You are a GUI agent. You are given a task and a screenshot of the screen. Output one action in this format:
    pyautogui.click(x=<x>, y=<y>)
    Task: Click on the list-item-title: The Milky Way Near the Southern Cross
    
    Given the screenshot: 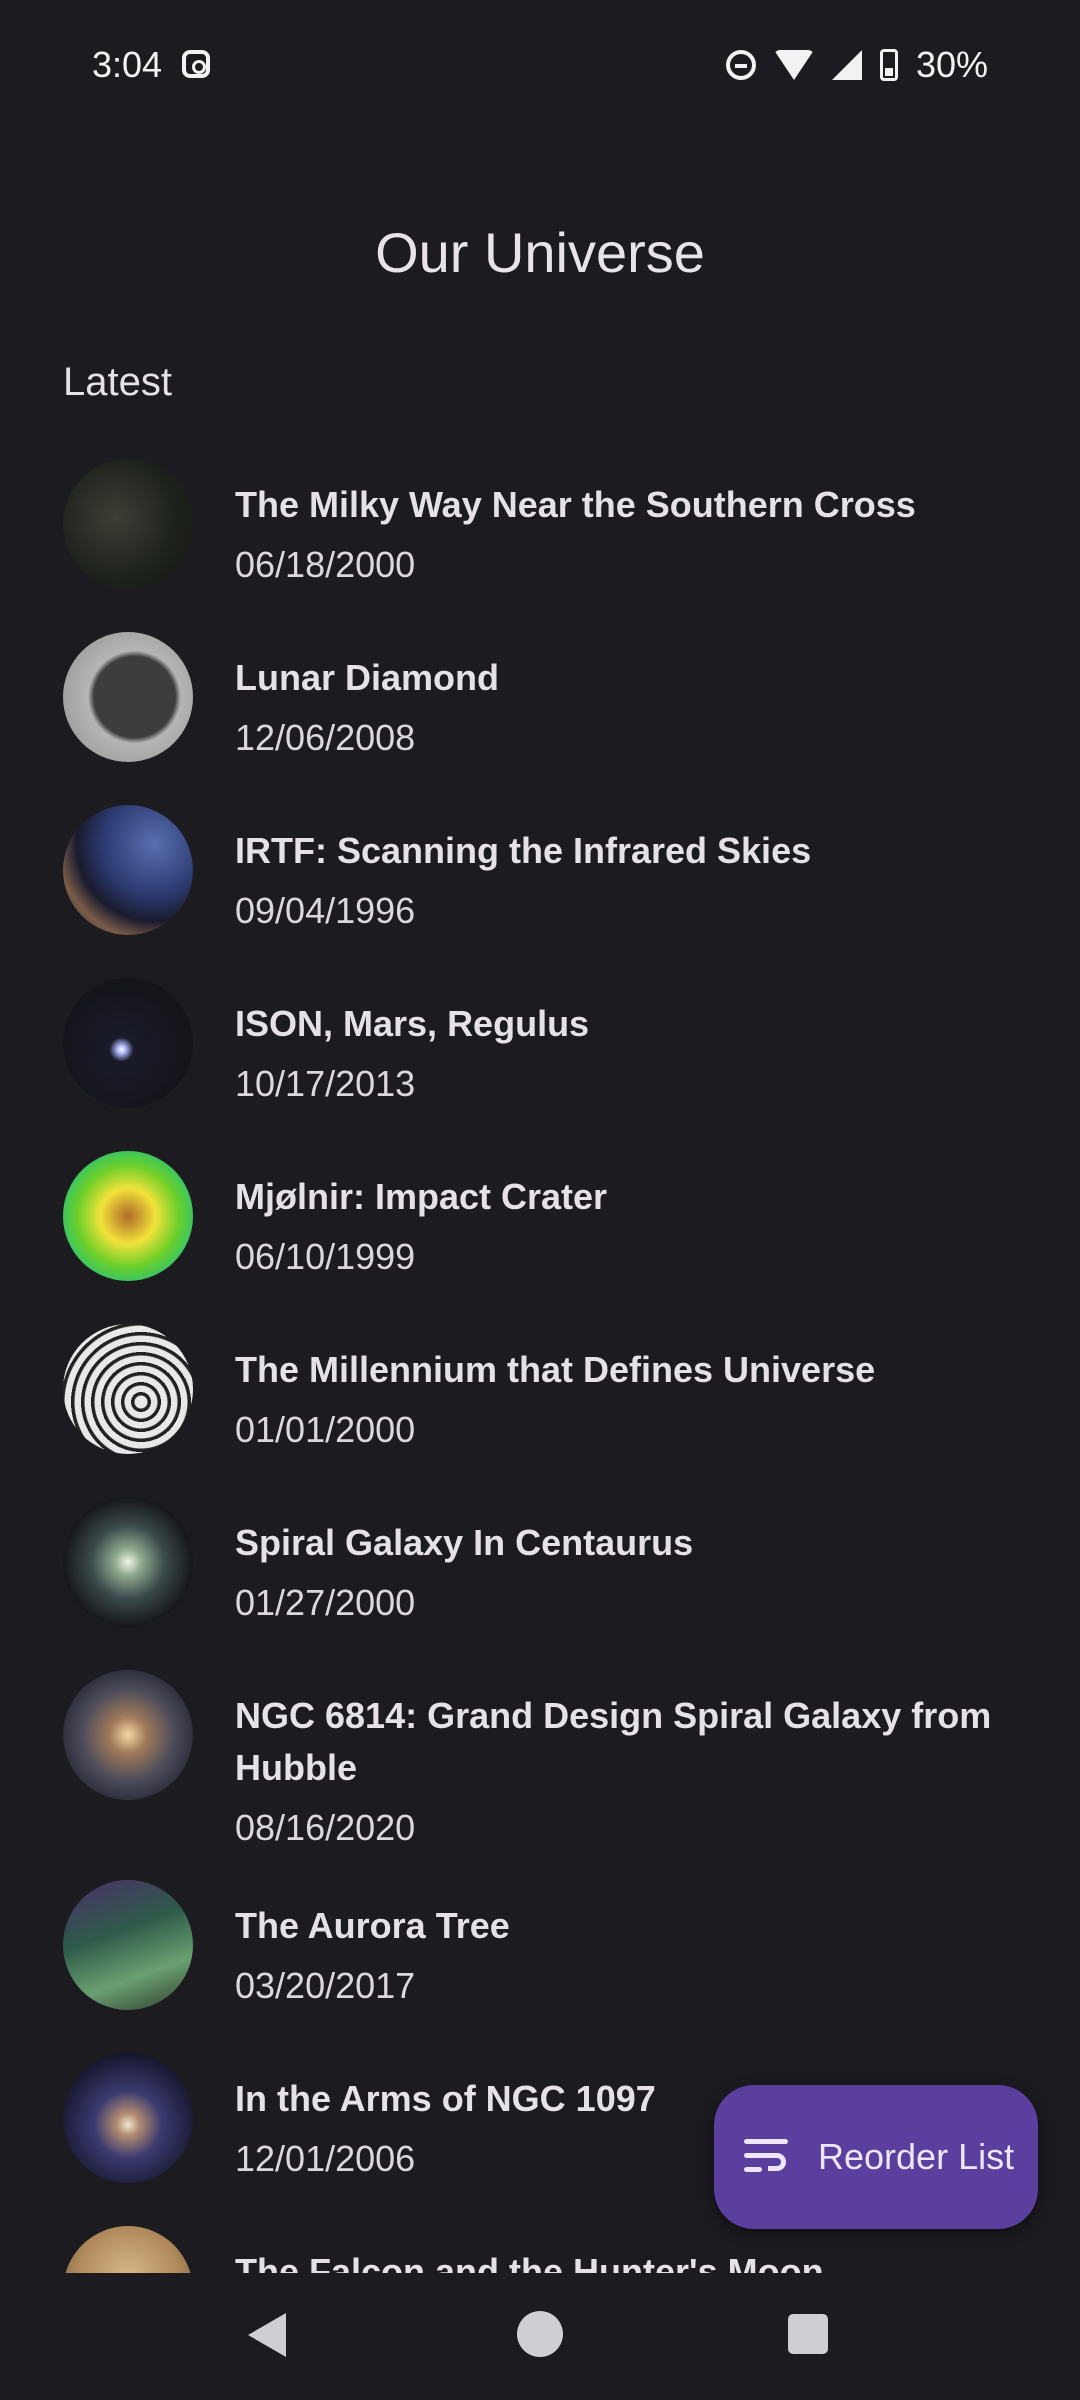 What is the action you would take?
    pyautogui.click(x=575, y=504)
    